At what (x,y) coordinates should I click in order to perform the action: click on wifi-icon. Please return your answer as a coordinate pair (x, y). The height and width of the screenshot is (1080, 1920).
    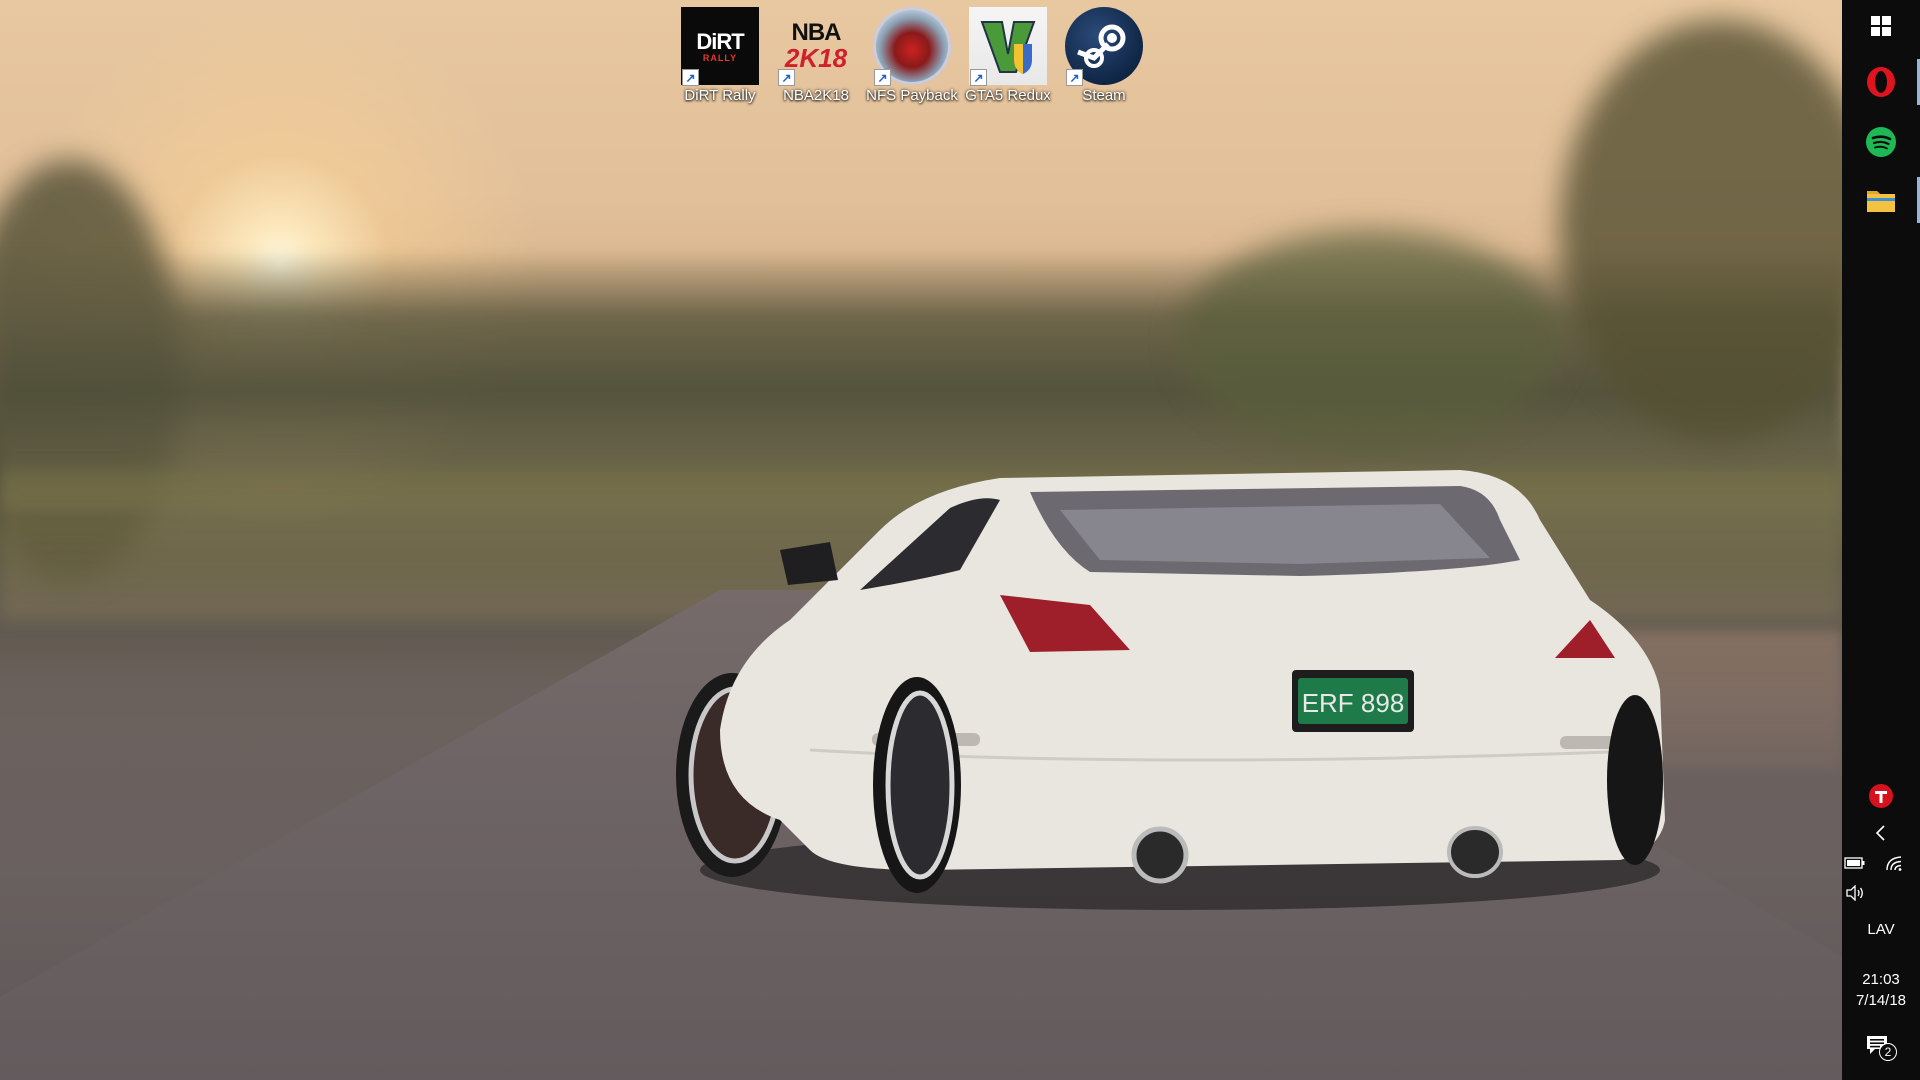
    Looking at the image, I should click on (1894, 863).